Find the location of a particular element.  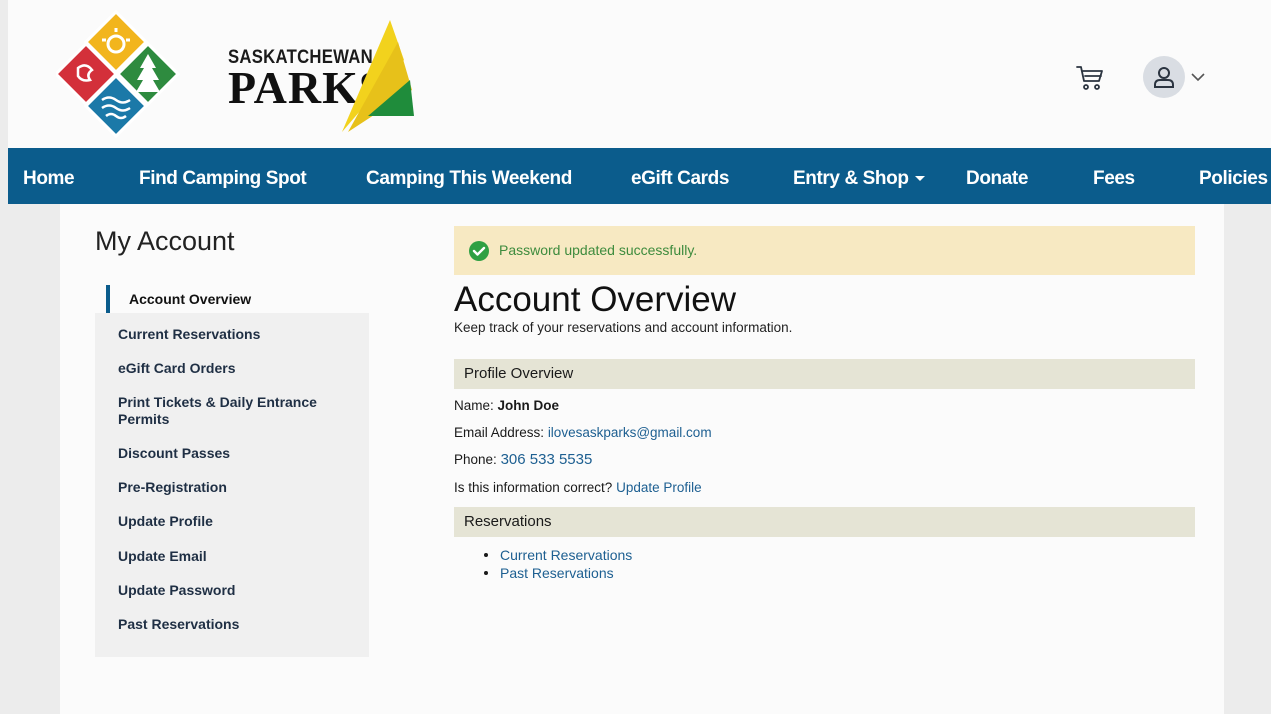

email-row: Email Address: ilovesaskparks@gmail.com is located at coordinates (583, 432).